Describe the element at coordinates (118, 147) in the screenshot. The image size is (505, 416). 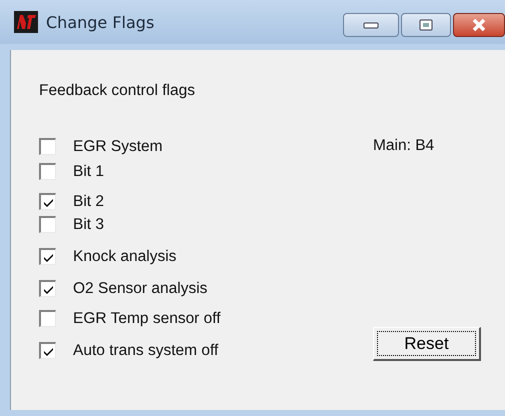
I see `checkbox-label: EGR System` at that location.